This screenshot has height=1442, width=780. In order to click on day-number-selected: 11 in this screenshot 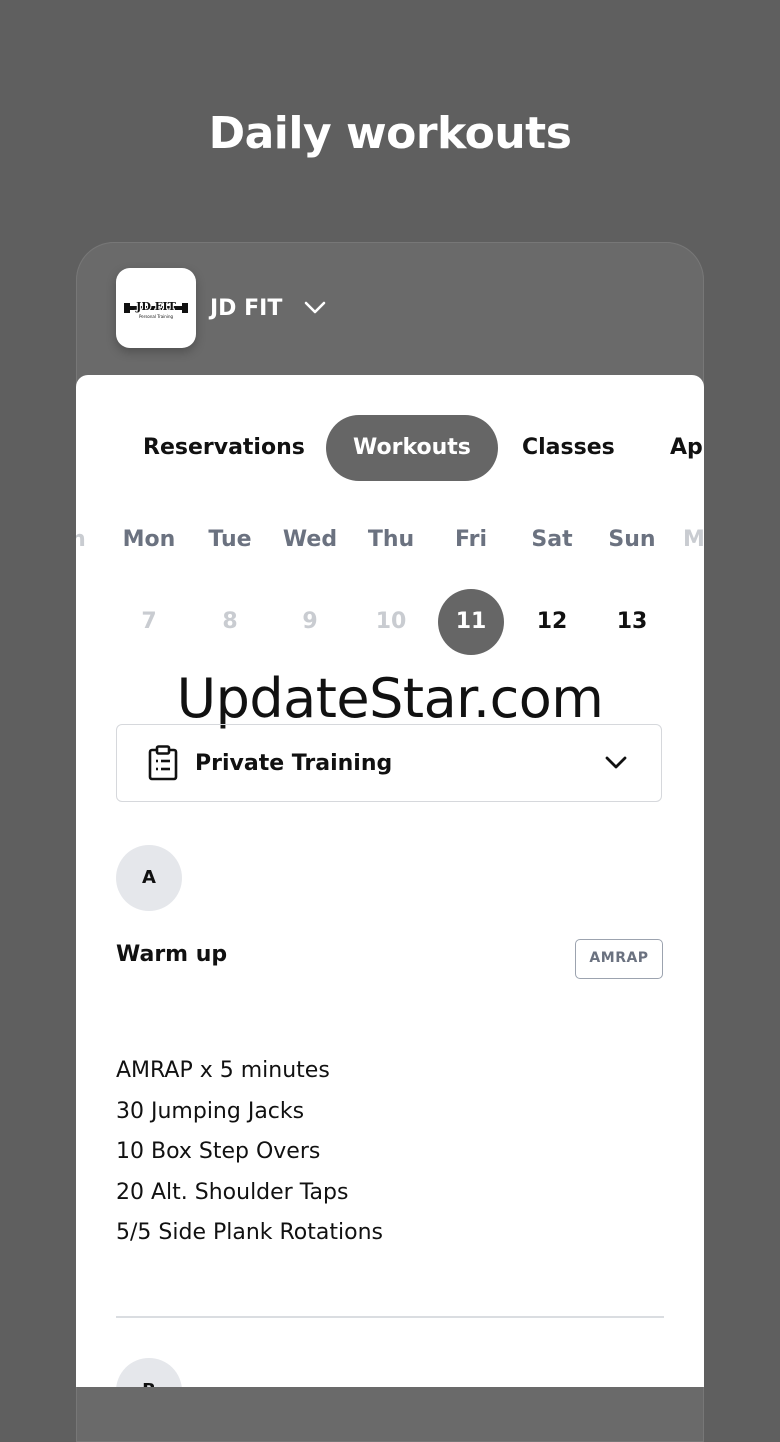, I will do `click(471, 622)`.